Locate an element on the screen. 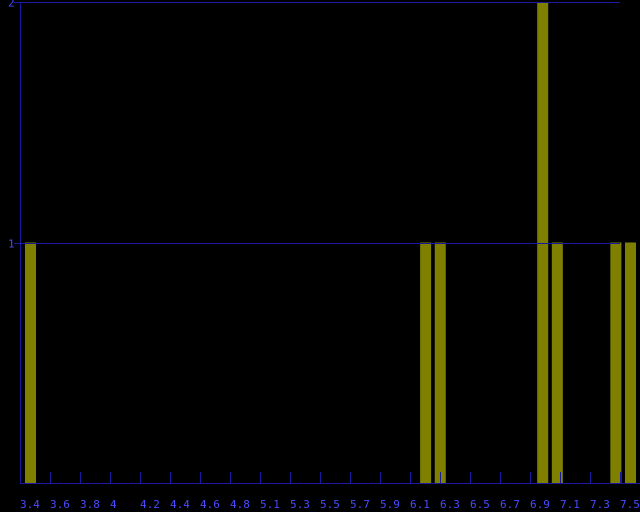 Image resolution: width=640 pixels, height=512 pixels. x-tick-label: 5.1 is located at coordinates (270, 504).